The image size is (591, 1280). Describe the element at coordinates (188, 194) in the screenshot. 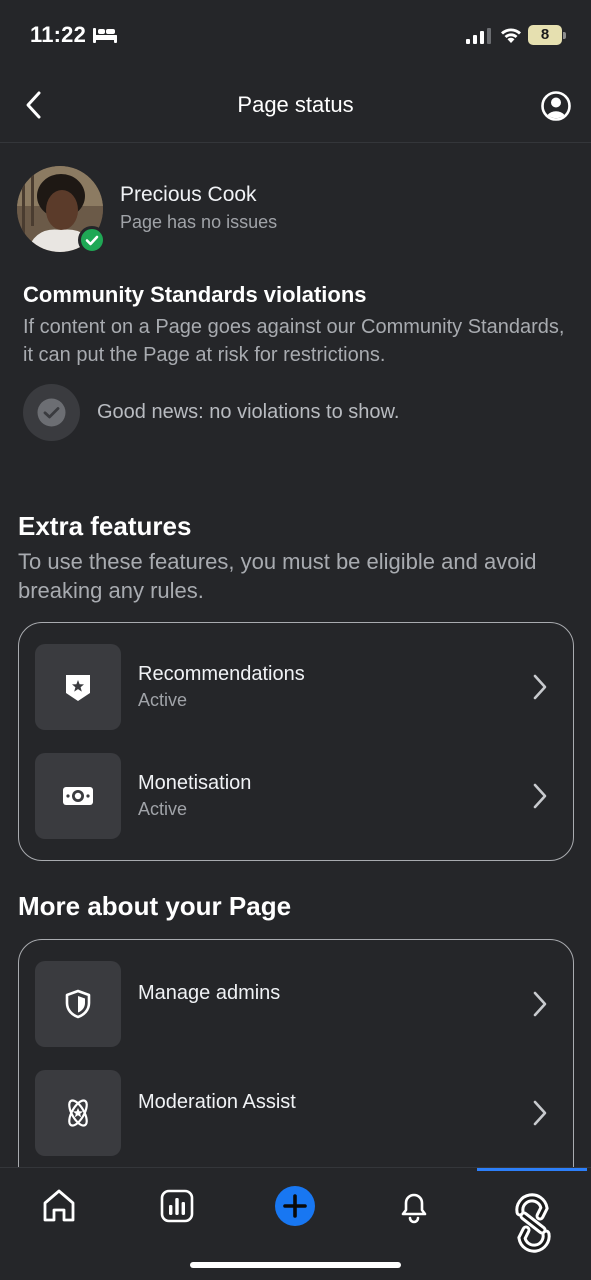

I see `profile-name: Precious Cook` at that location.